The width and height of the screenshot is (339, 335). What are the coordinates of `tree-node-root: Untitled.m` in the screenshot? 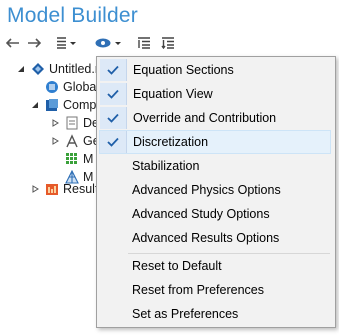 It's located at (60, 69).